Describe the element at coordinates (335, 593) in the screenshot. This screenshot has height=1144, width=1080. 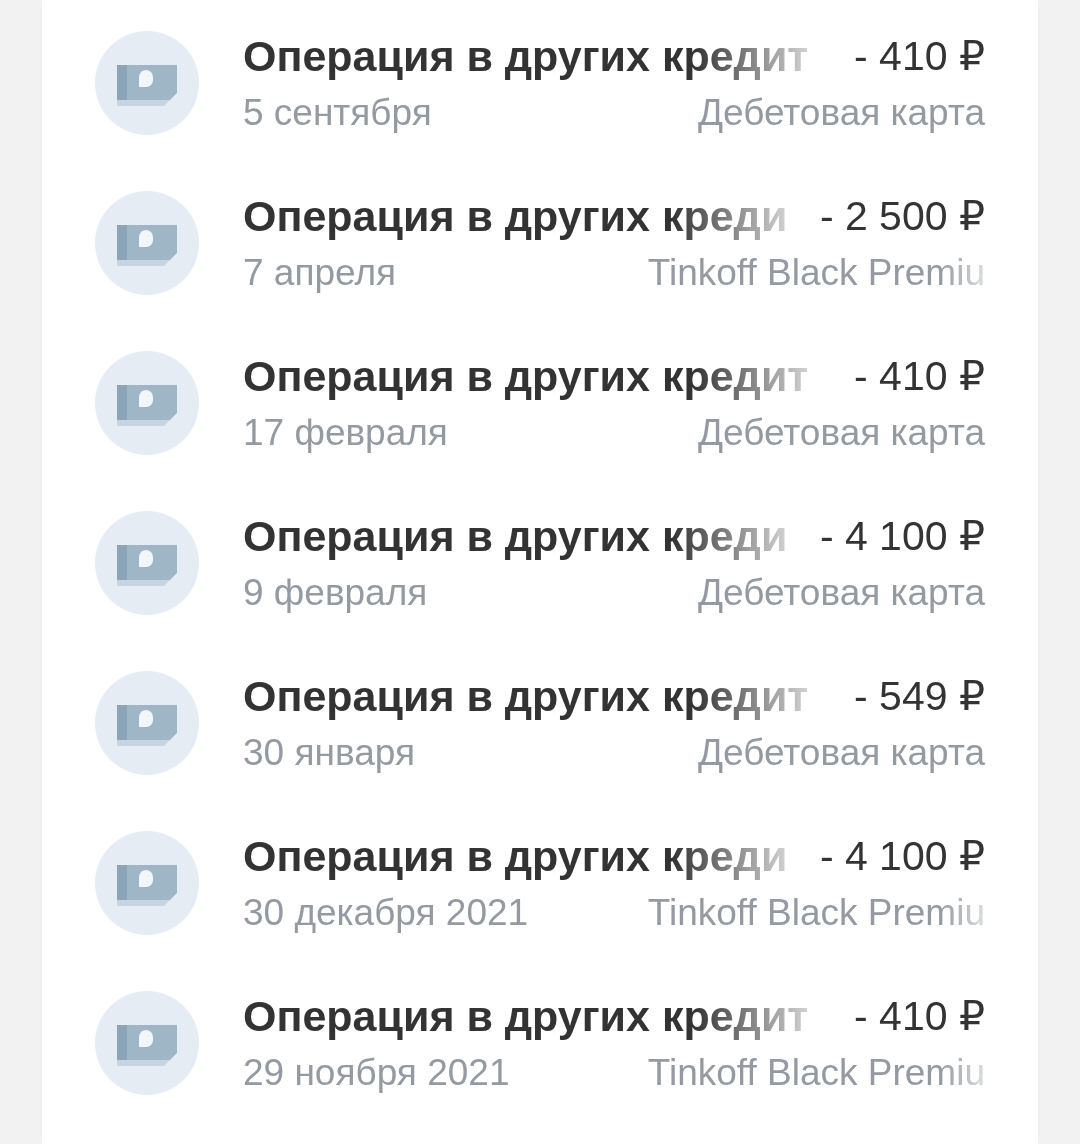
I see `transaction-date: 9 февраля` at that location.